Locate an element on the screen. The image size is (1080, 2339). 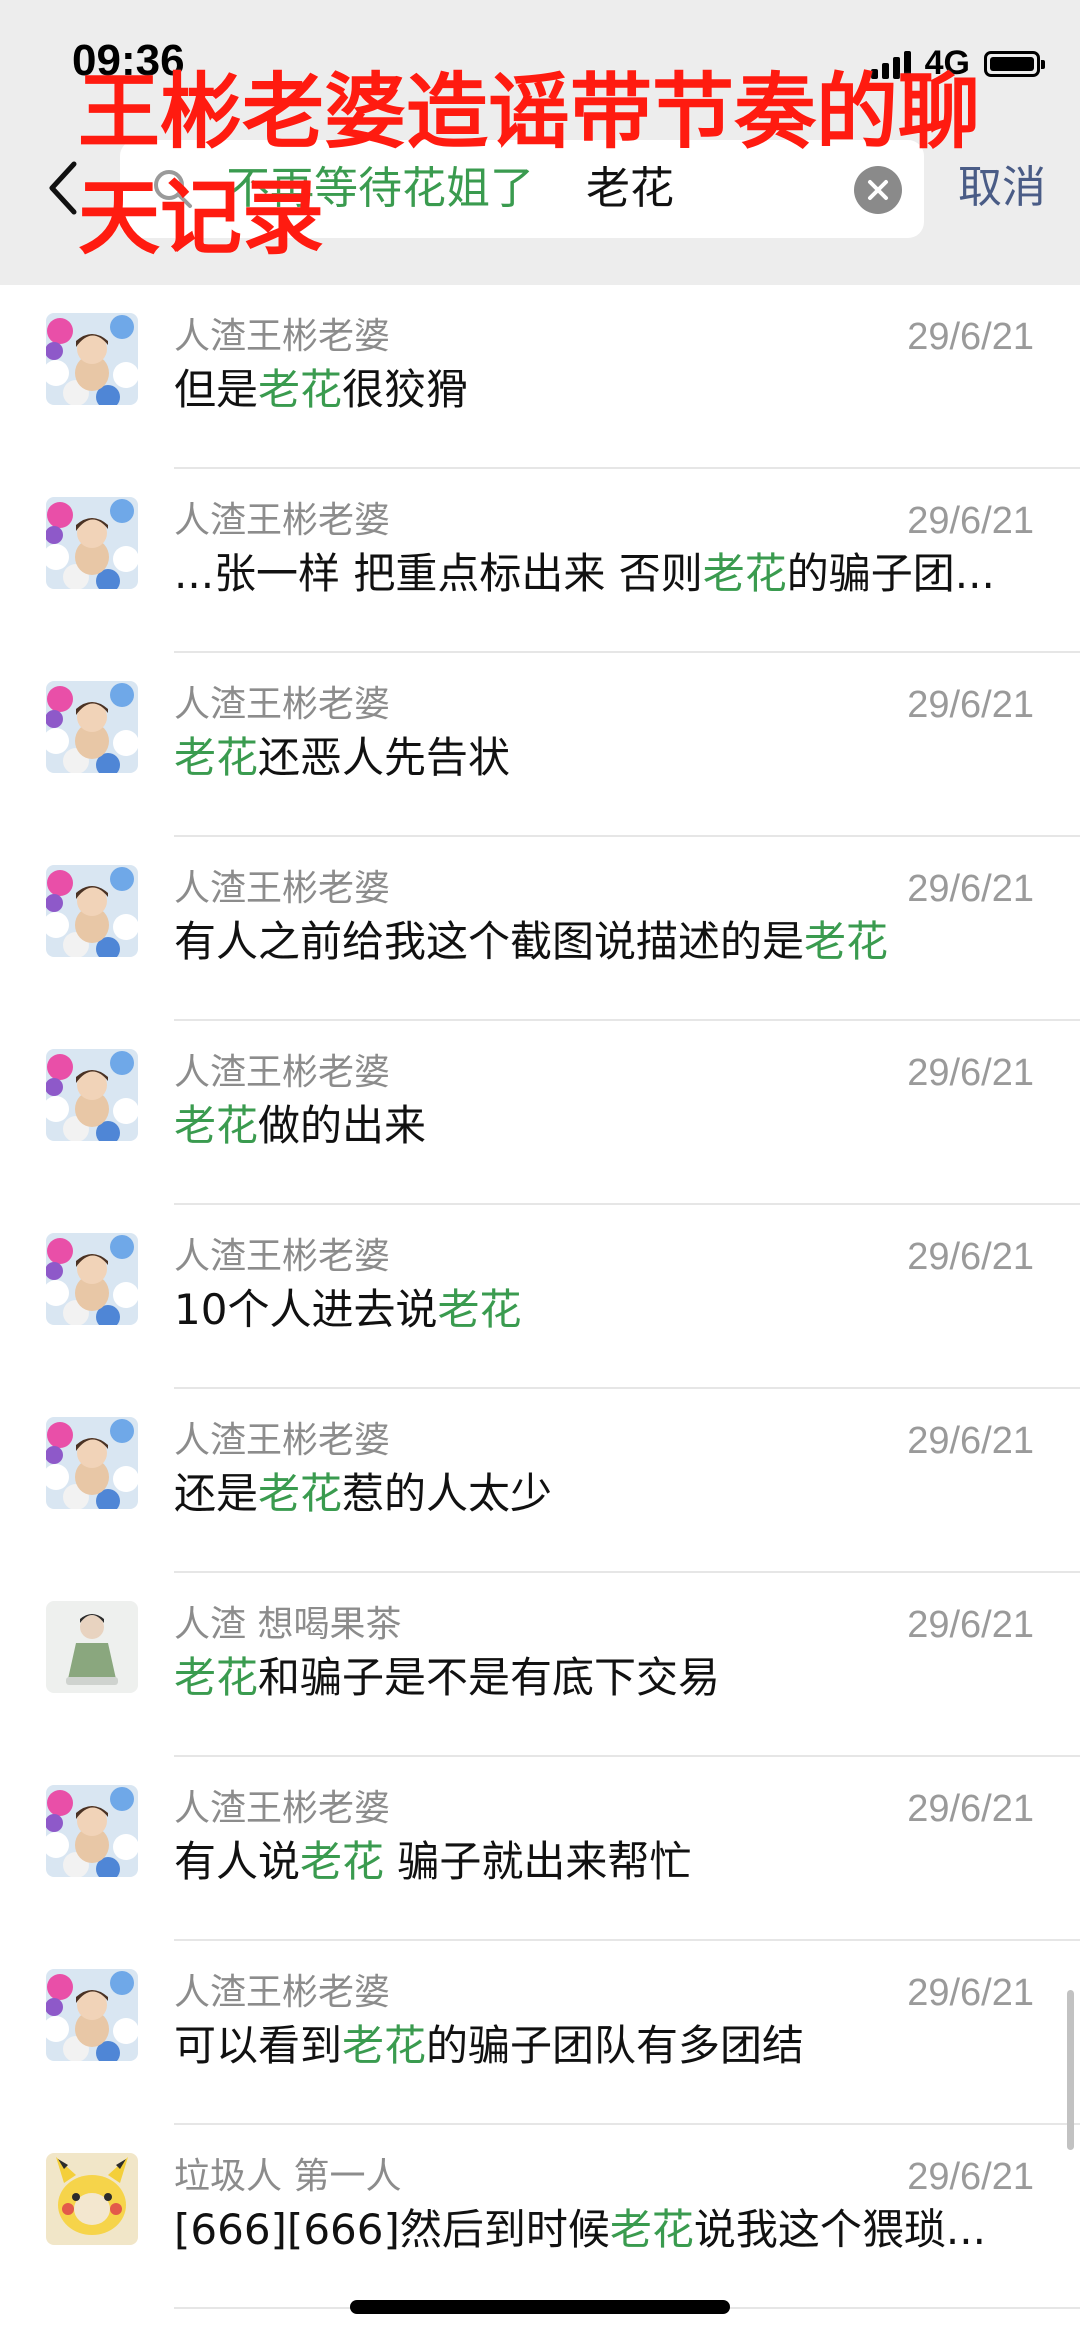
message-snippet: 但是老花很狡猾 is located at coordinates (604, 390).